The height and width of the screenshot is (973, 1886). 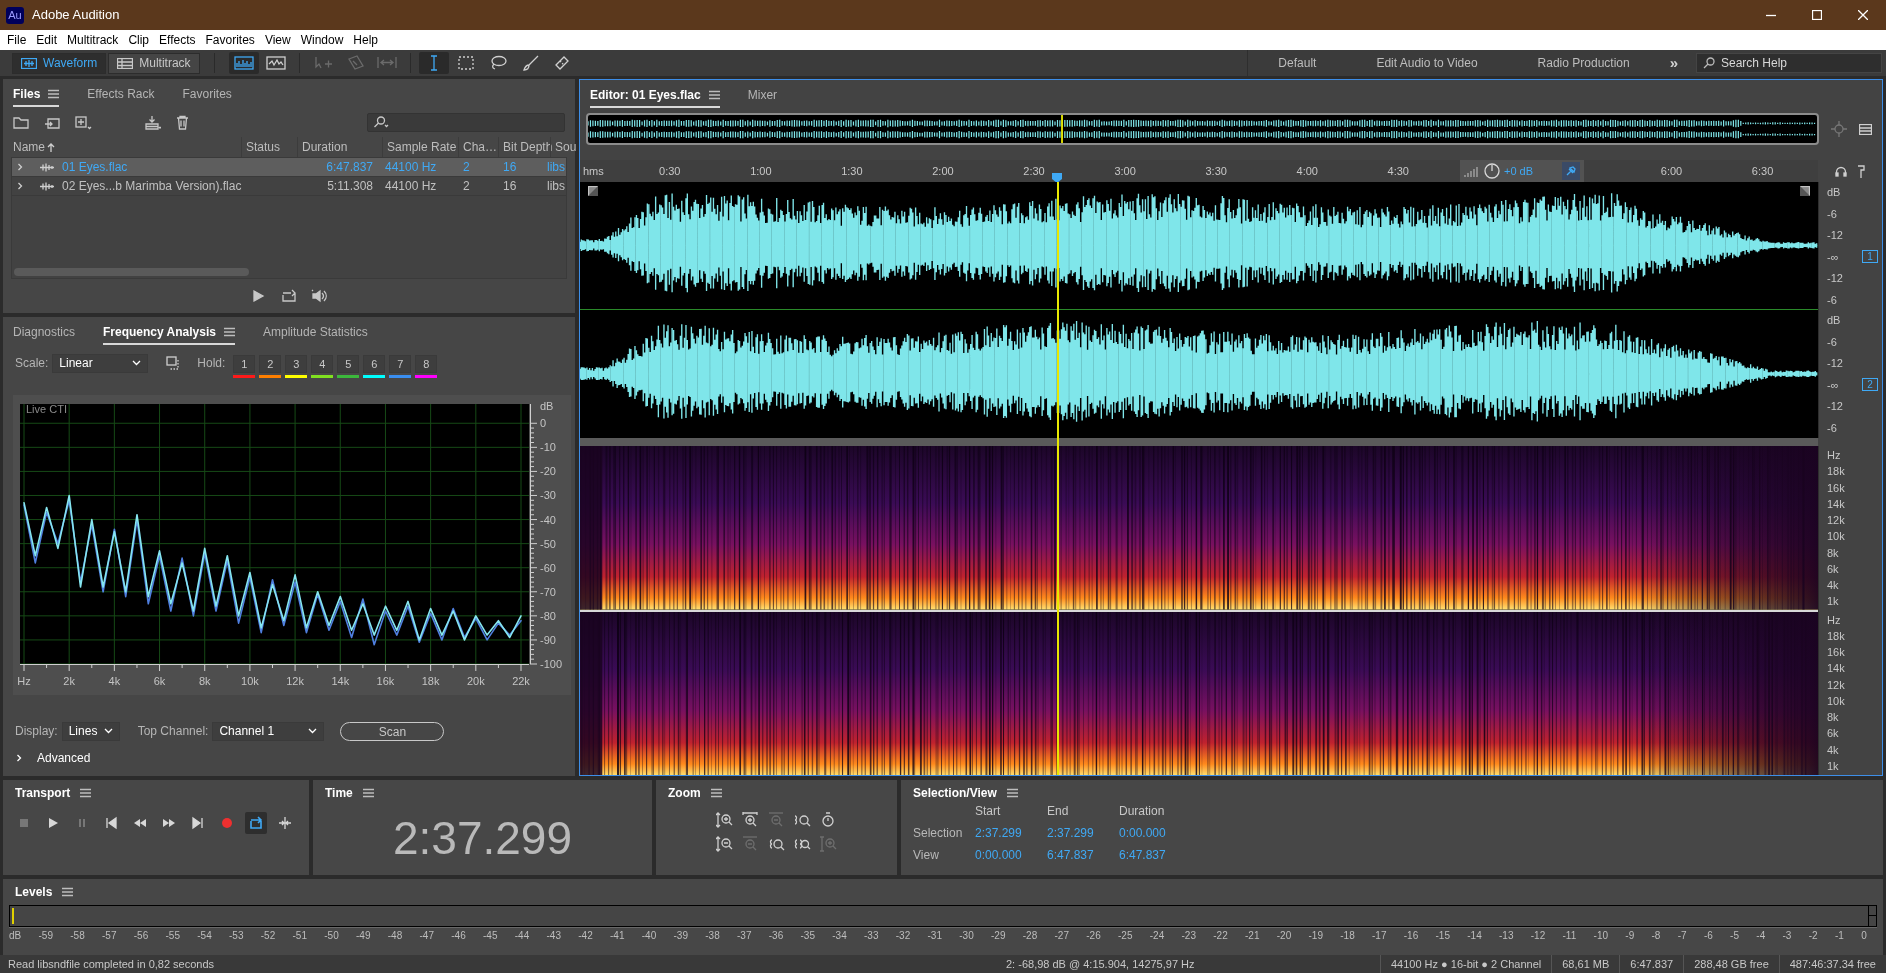 I want to click on menu-item: Help, so click(x=366, y=40).